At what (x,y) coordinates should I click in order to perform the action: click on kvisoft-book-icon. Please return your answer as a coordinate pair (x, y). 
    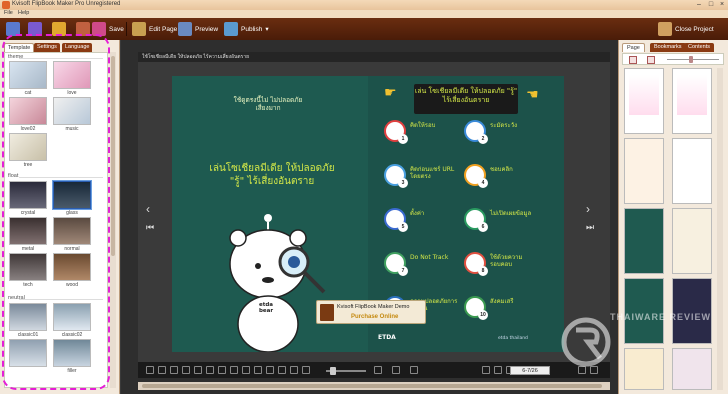
    Looking at the image, I should click on (327, 312).